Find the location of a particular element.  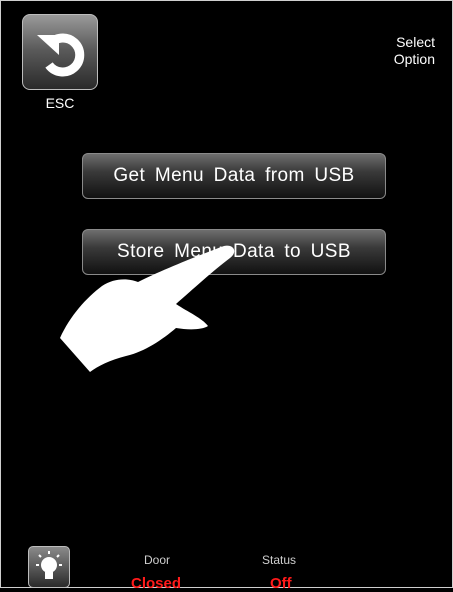

page-title-line2: Option is located at coordinates (414, 59).